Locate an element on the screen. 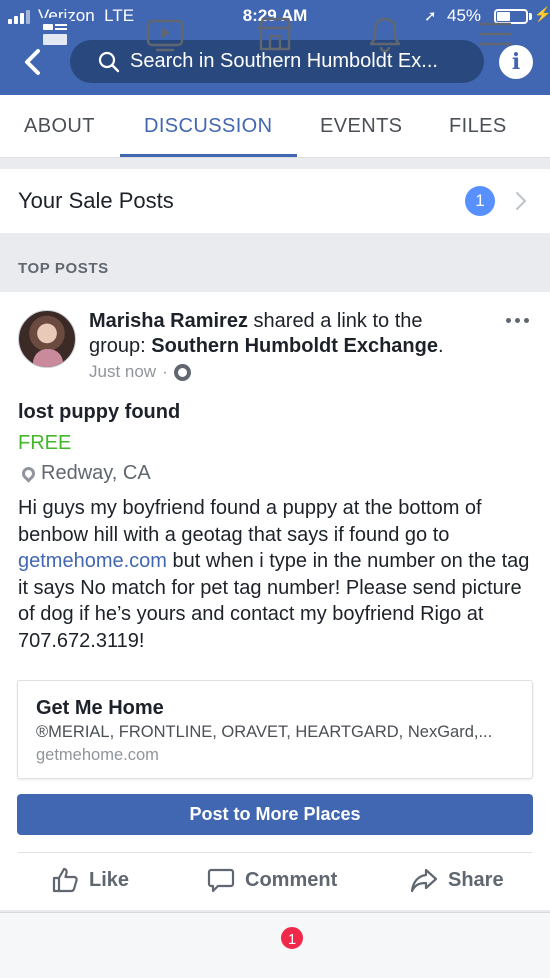  tab-about: ABOUT is located at coordinates (59, 126).